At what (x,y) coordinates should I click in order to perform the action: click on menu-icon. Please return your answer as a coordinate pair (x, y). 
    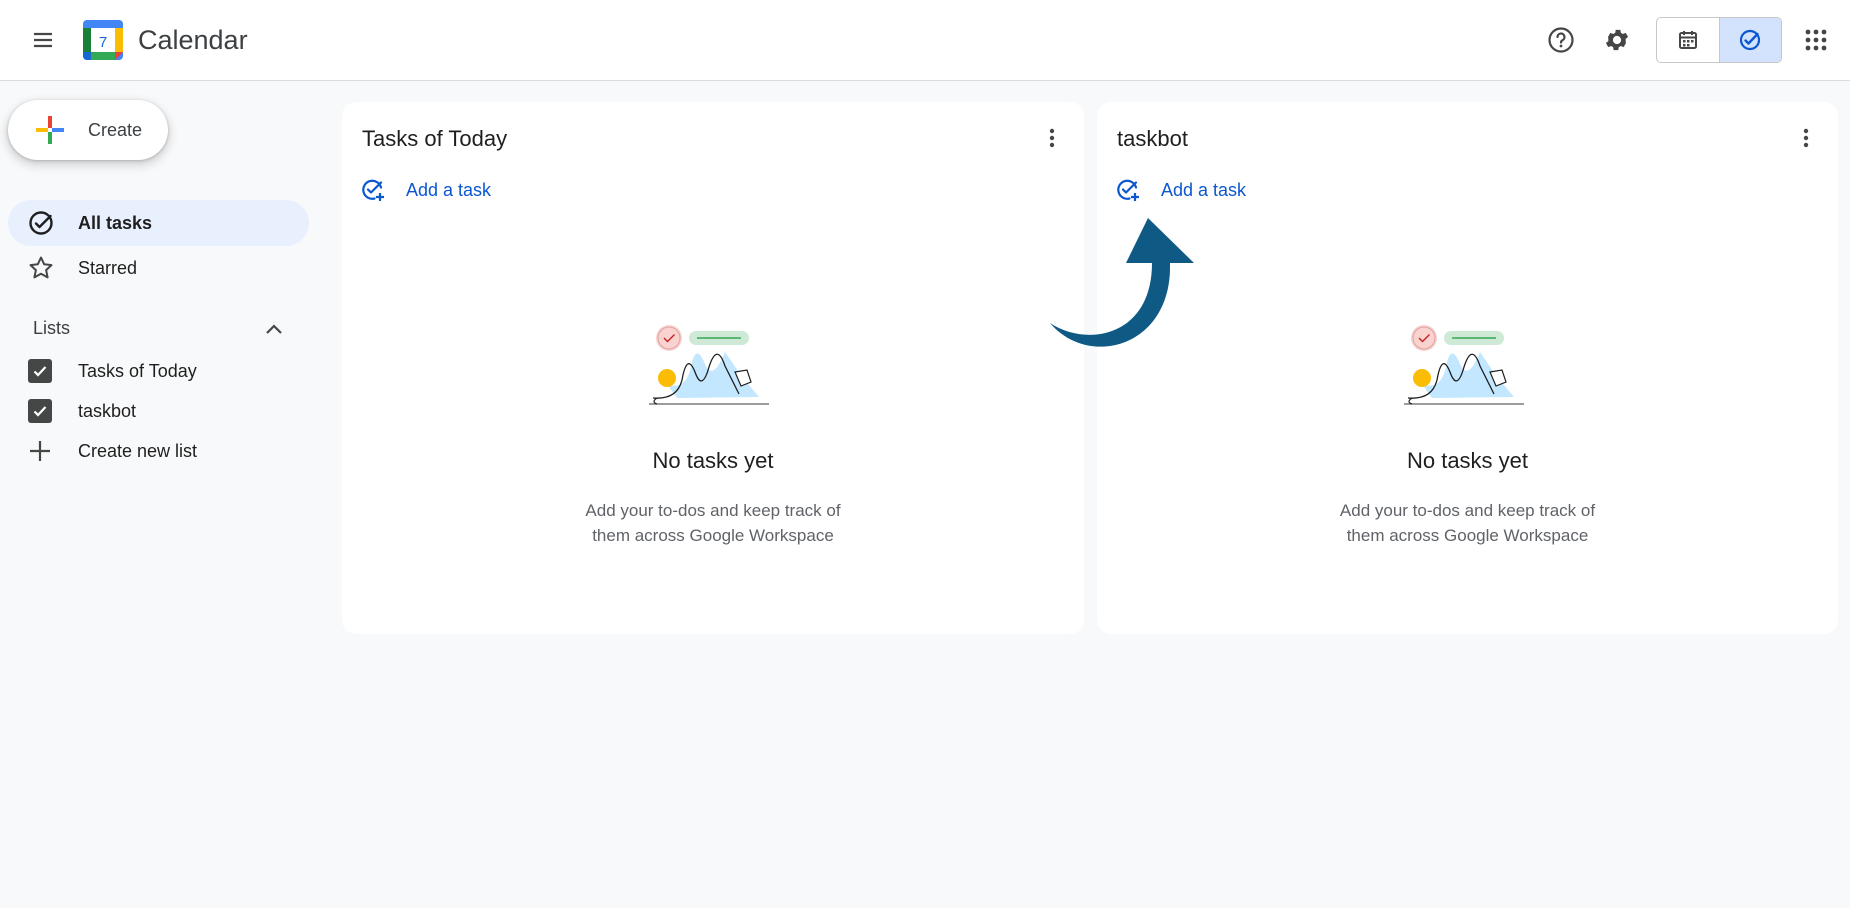
    Looking at the image, I should click on (43, 40).